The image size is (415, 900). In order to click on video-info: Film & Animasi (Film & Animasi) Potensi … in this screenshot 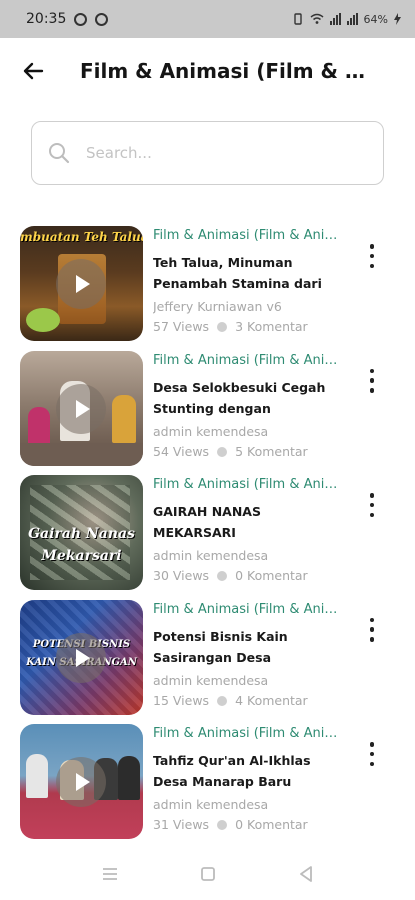, I will do `click(248, 655)`.